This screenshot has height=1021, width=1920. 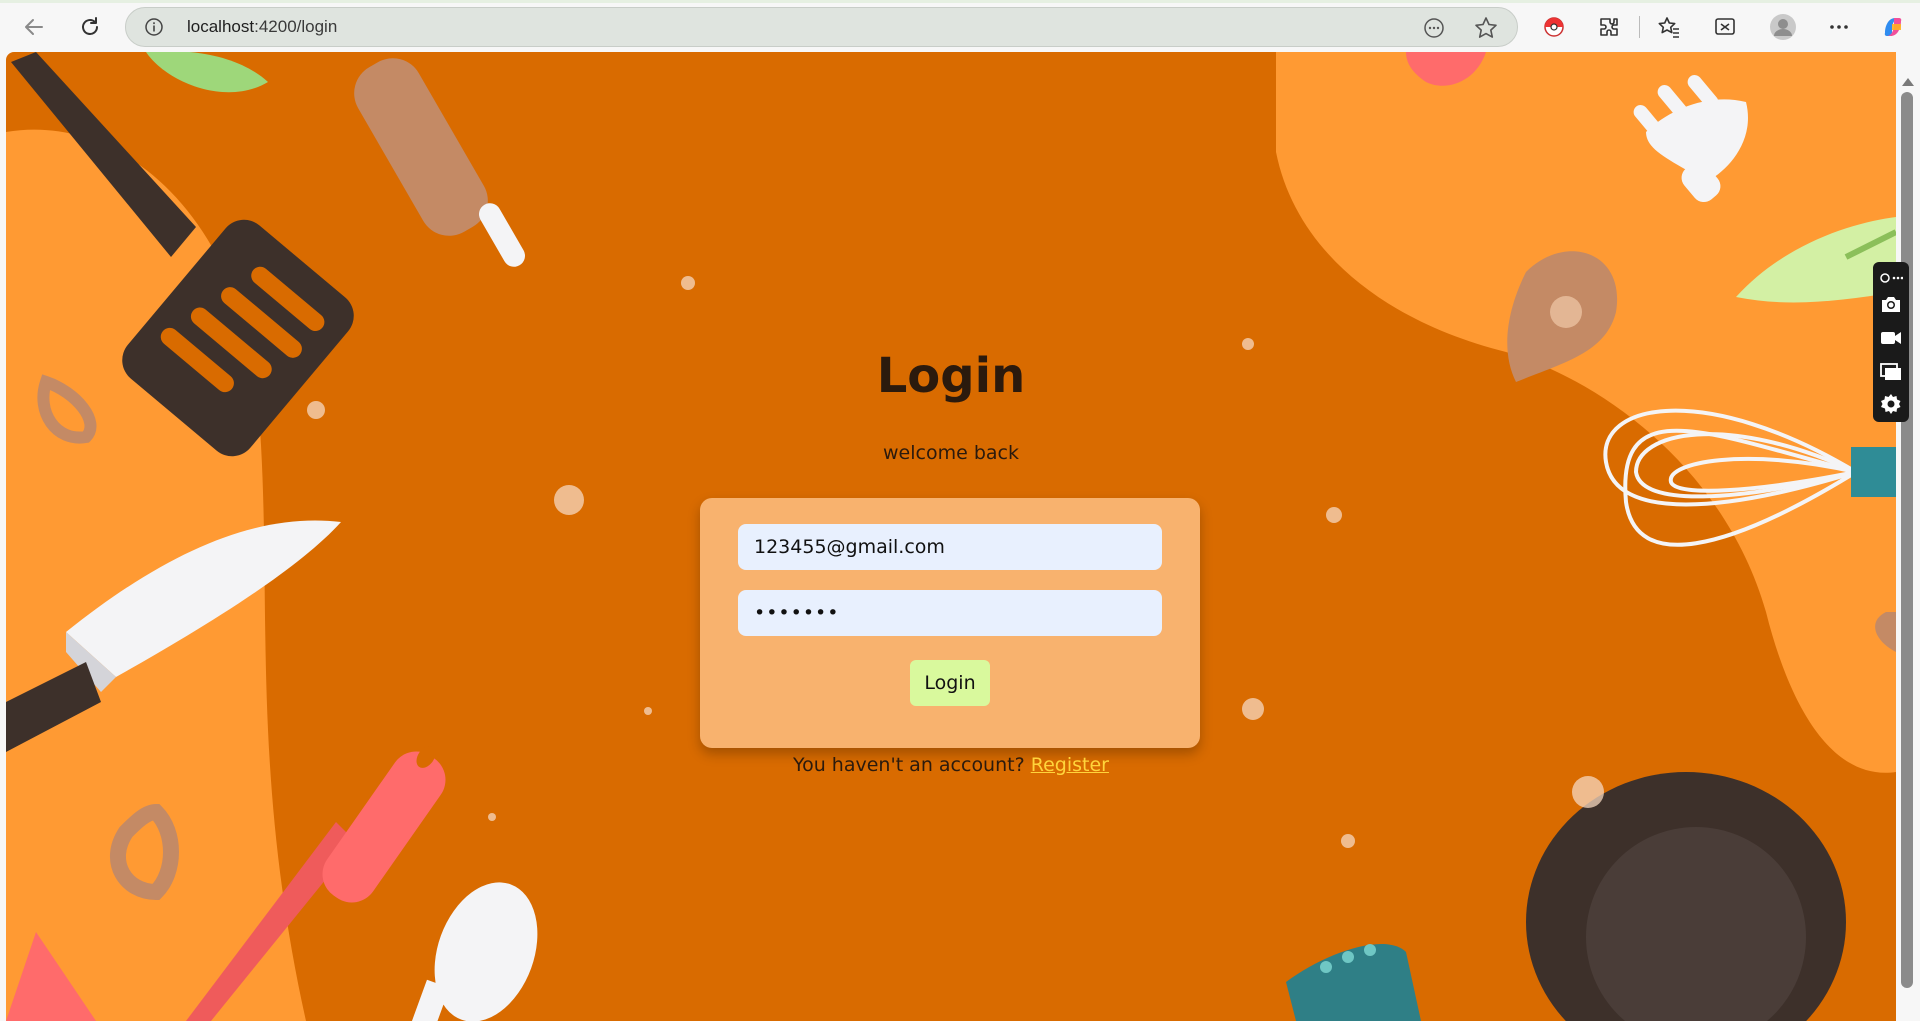 I want to click on email-field: 123455@gmail.com, so click(x=950, y=547).